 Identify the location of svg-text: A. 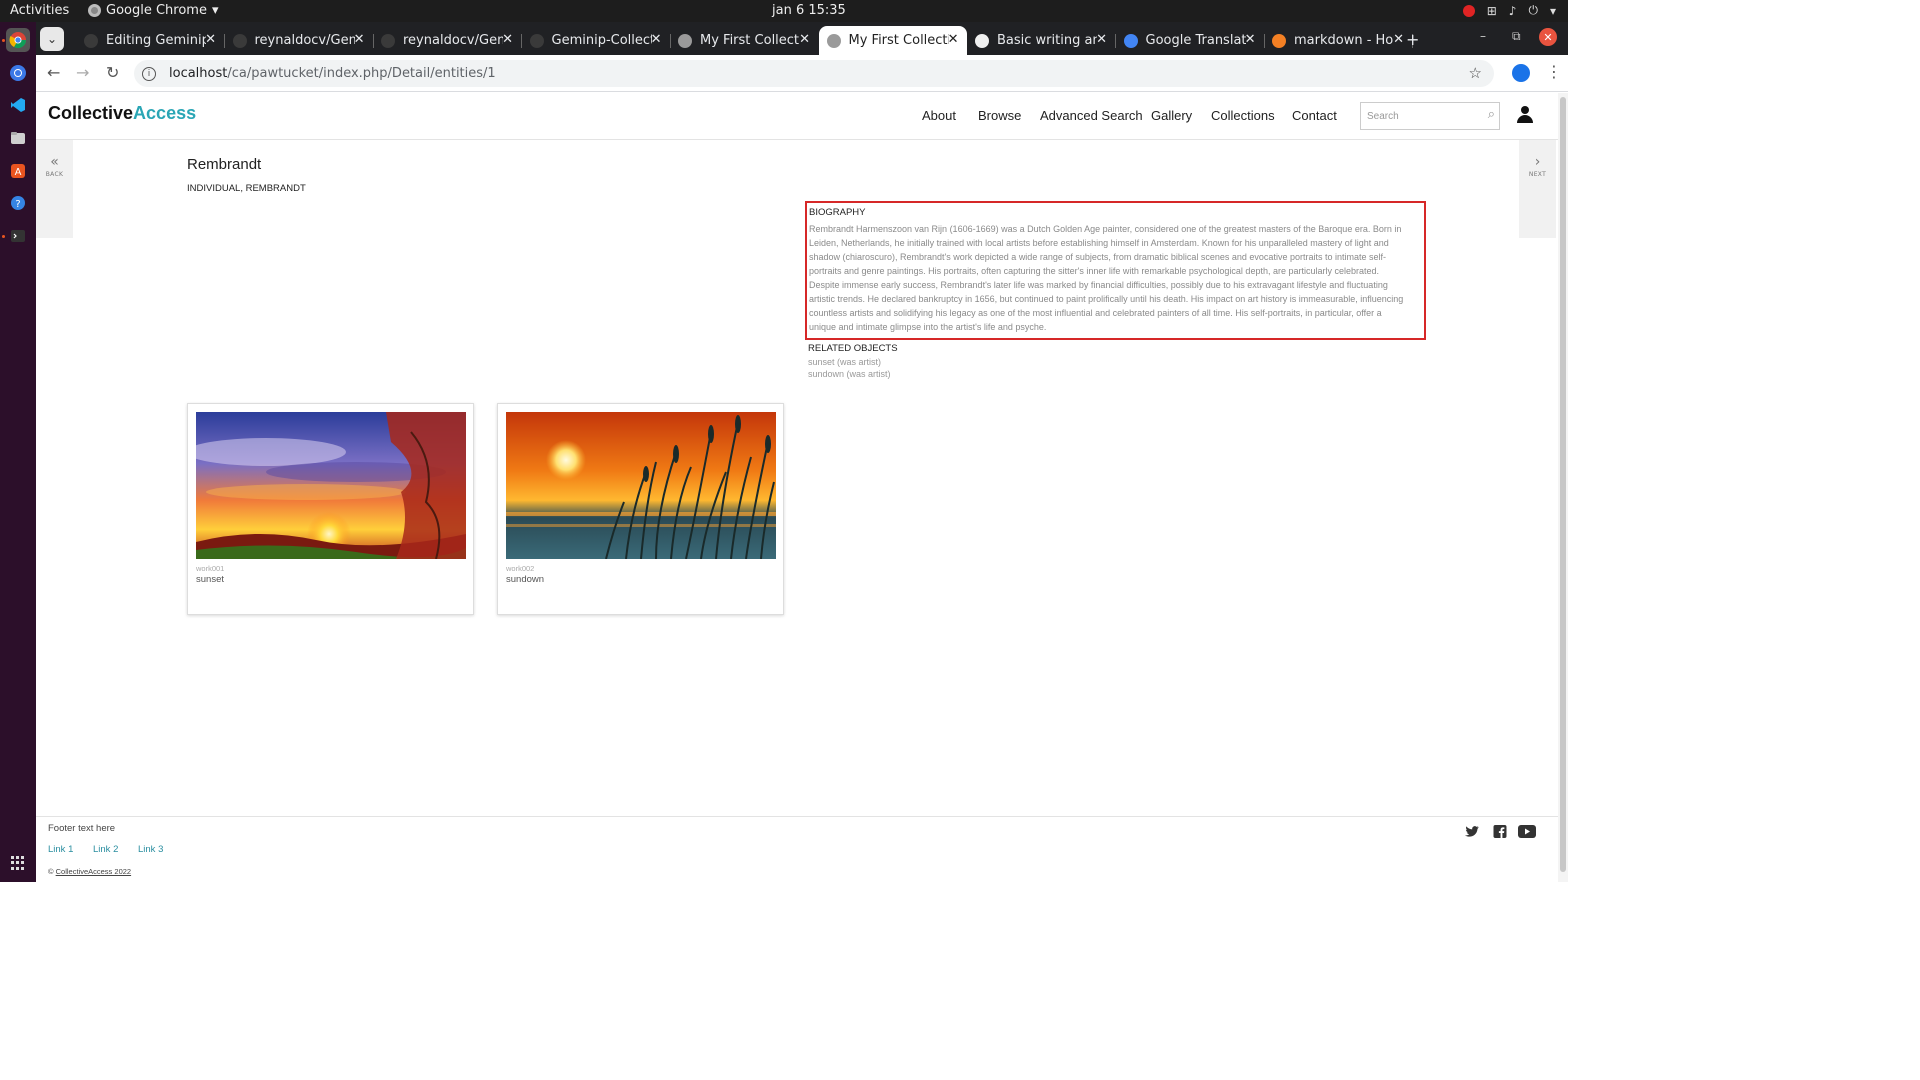
(18, 172).